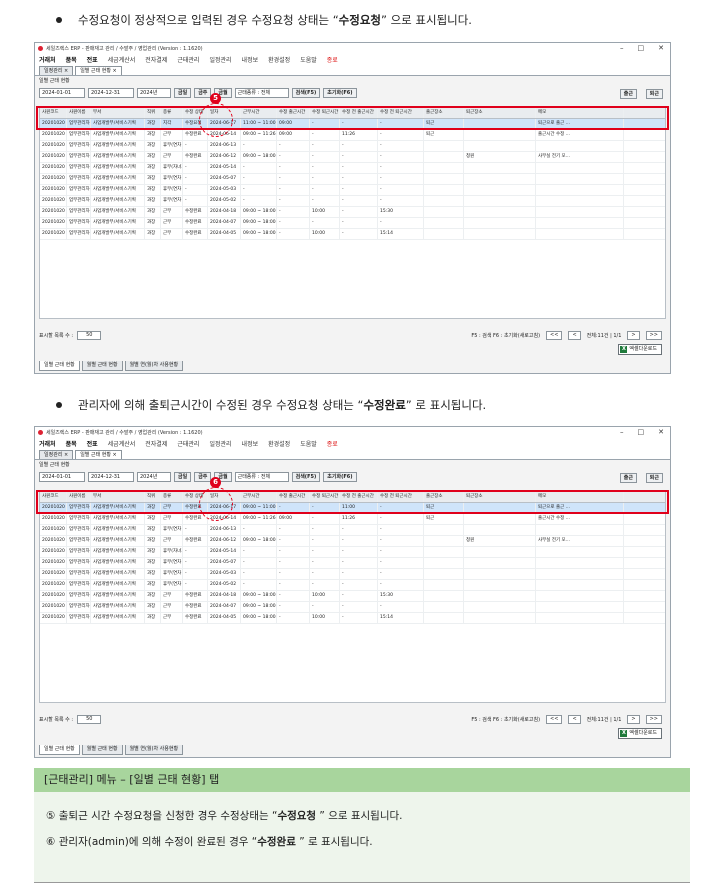  What do you see at coordinates (259, 541) in the screenshot?
I see `table-cell: 09:00 ~ 18:00` at bounding box center [259, 541].